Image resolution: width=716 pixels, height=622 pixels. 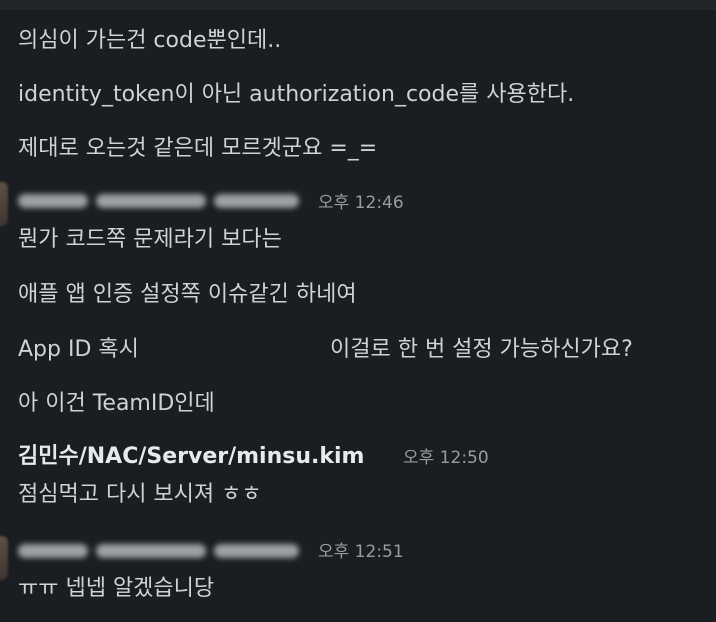 What do you see at coordinates (358, 5) in the screenshot?
I see `top-bar` at bounding box center [358, 5].